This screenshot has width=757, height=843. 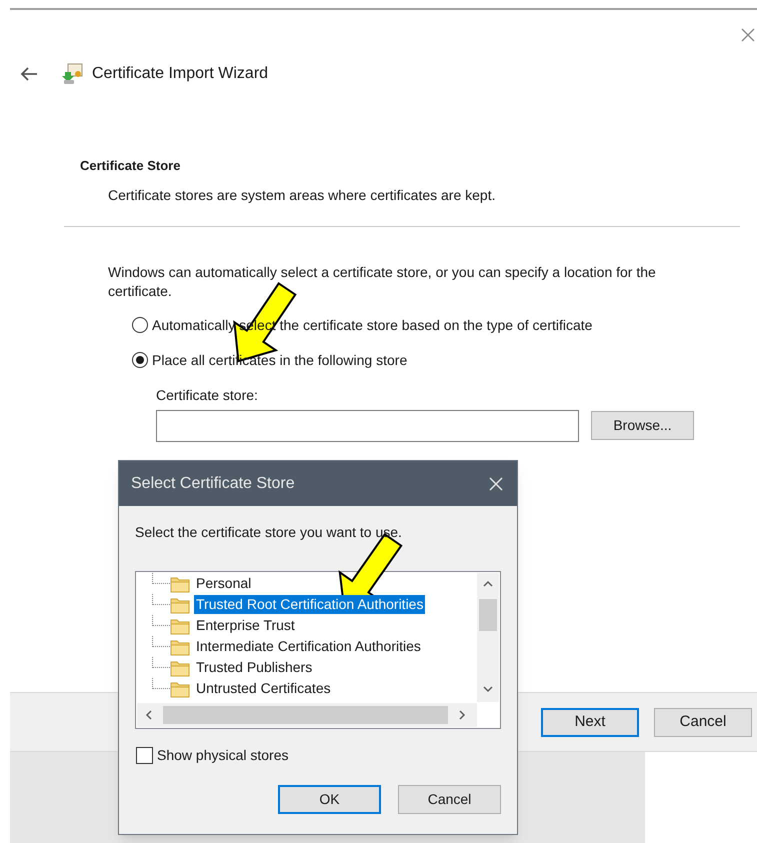 I want to click on scroll-down-icon, so click(x=488, y=689).